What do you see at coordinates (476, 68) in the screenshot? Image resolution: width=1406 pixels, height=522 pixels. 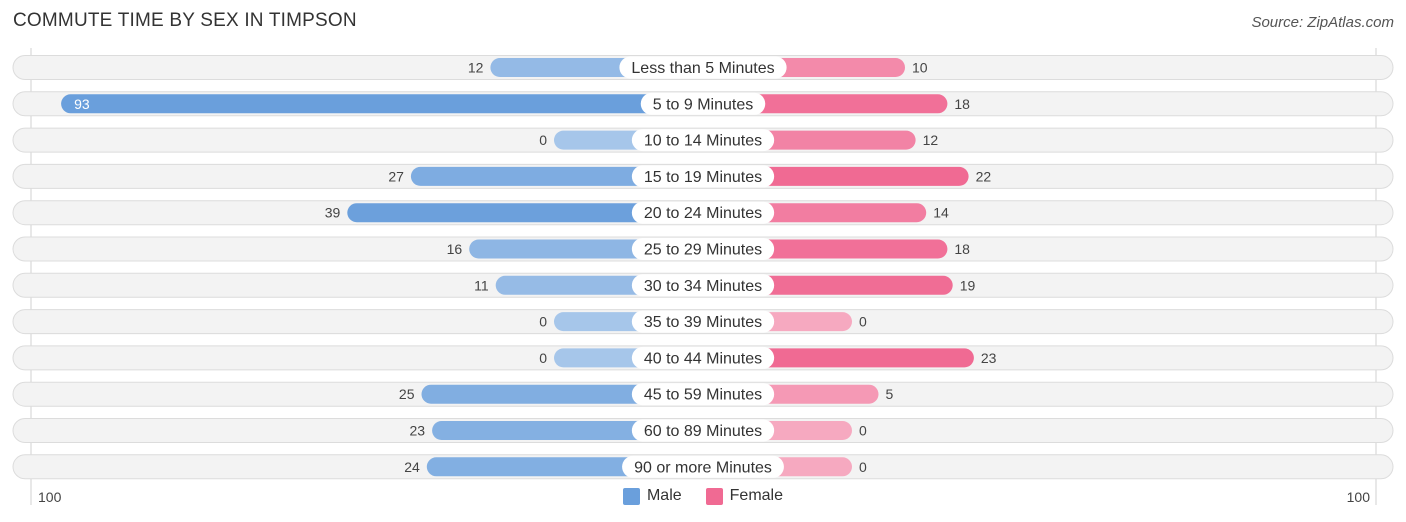 I see `value-label-male: 12` at bounding box center [476, 68].